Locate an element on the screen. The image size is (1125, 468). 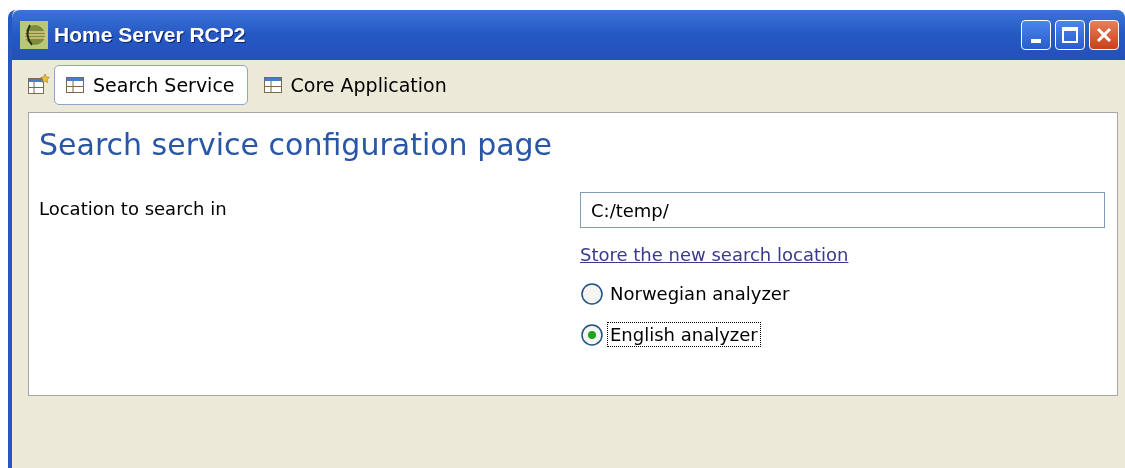
maximize-button is located at coordinates (1070, 35).